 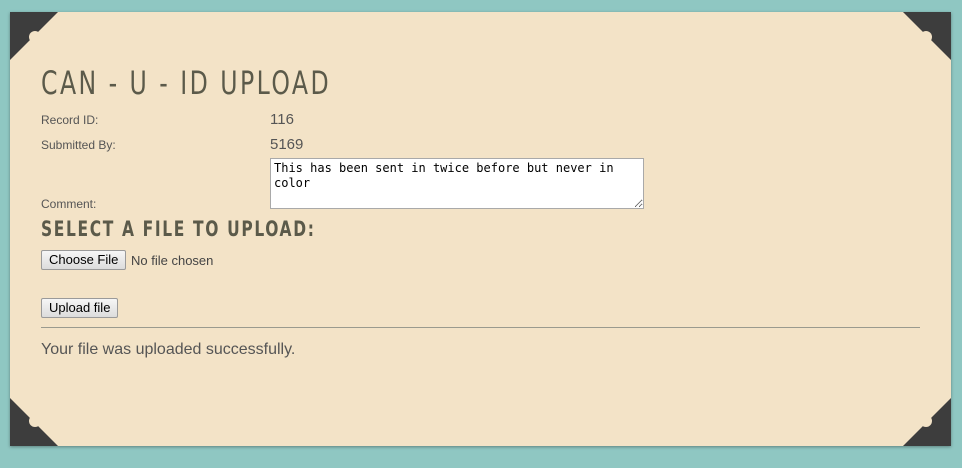 I want to click on submitted-by-value: 5169, so click(x=287, y=144).